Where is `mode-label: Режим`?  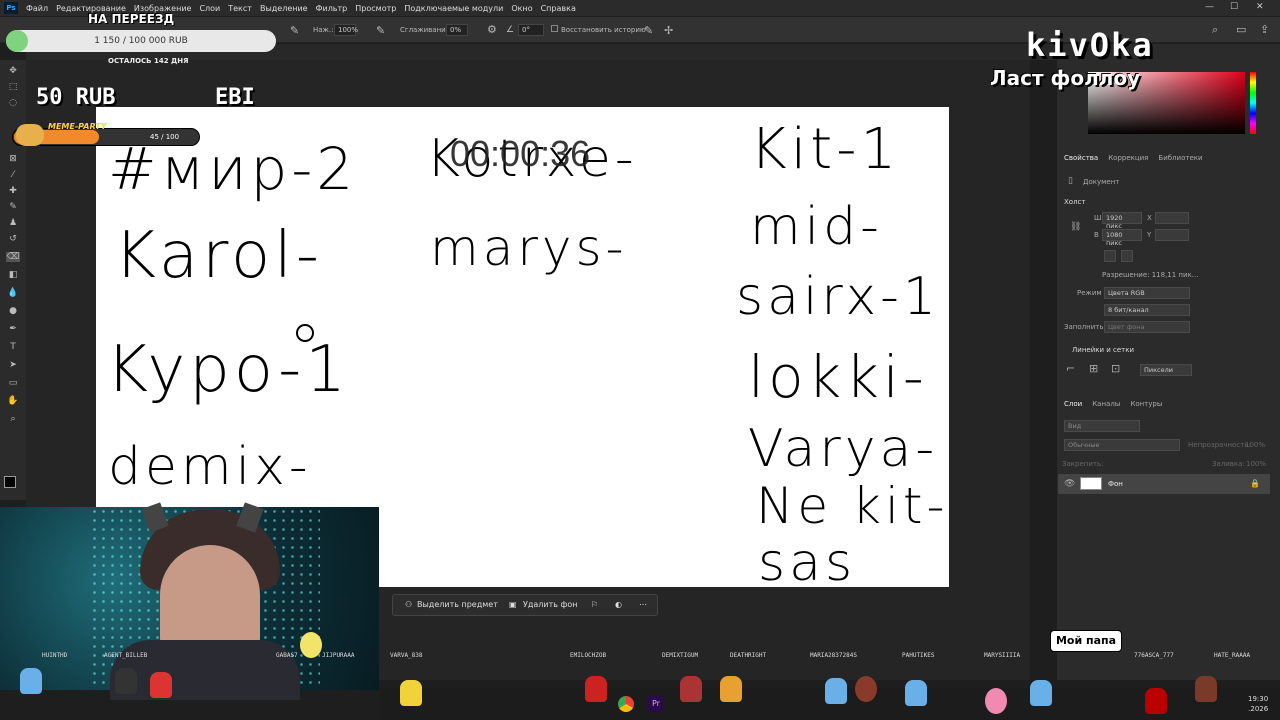
mode-label: Режим is located at coordinates (1089, 293).